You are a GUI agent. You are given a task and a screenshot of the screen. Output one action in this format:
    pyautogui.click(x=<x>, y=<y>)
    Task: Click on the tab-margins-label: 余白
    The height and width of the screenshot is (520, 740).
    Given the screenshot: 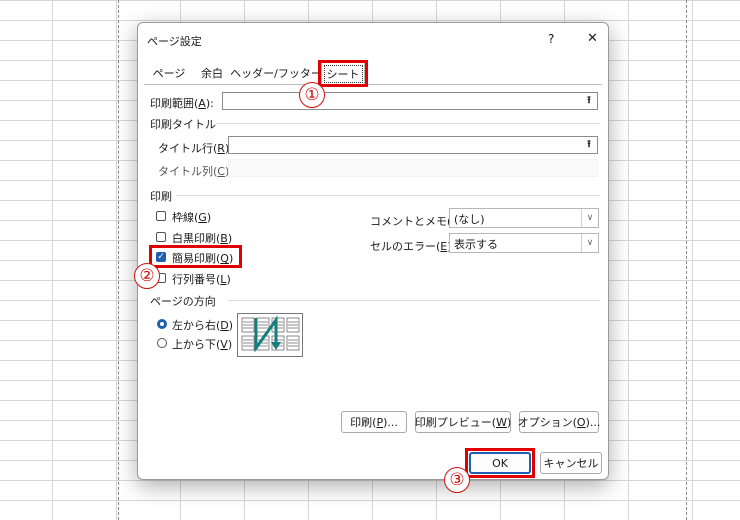 What is the action you would take?
    pyautogui.click(x=212, y=73)
    